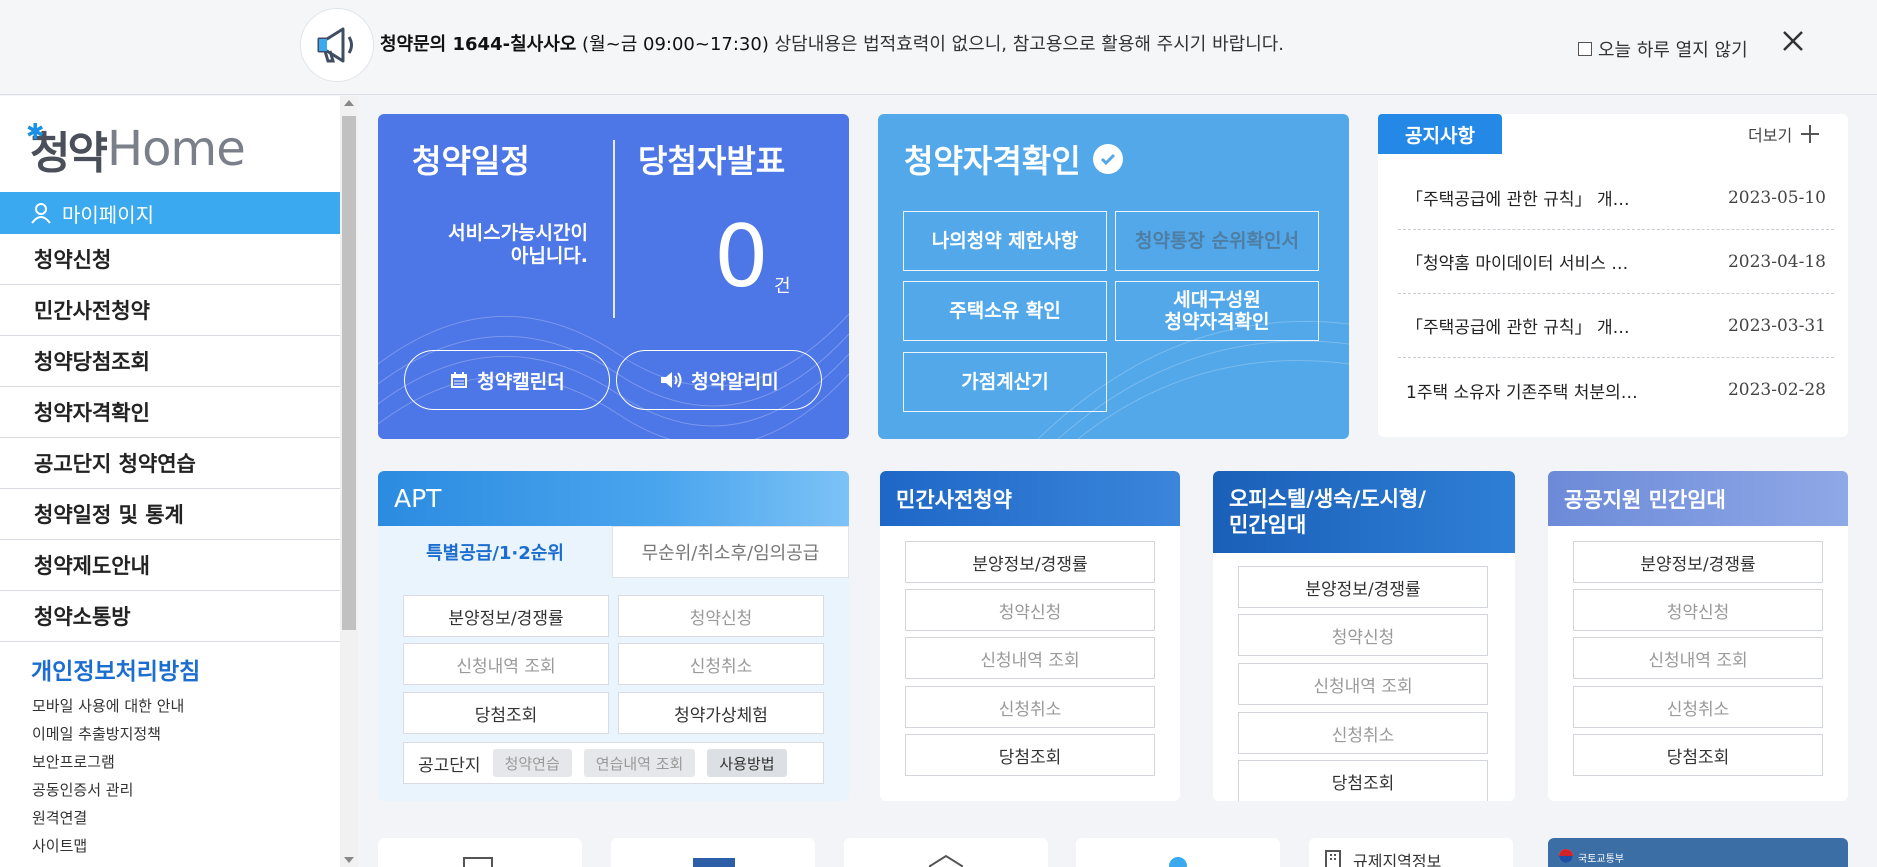  Describe the element at coordinates (1566, 856) in the screenshot. I see `ministry-emblem-icon` at that location.